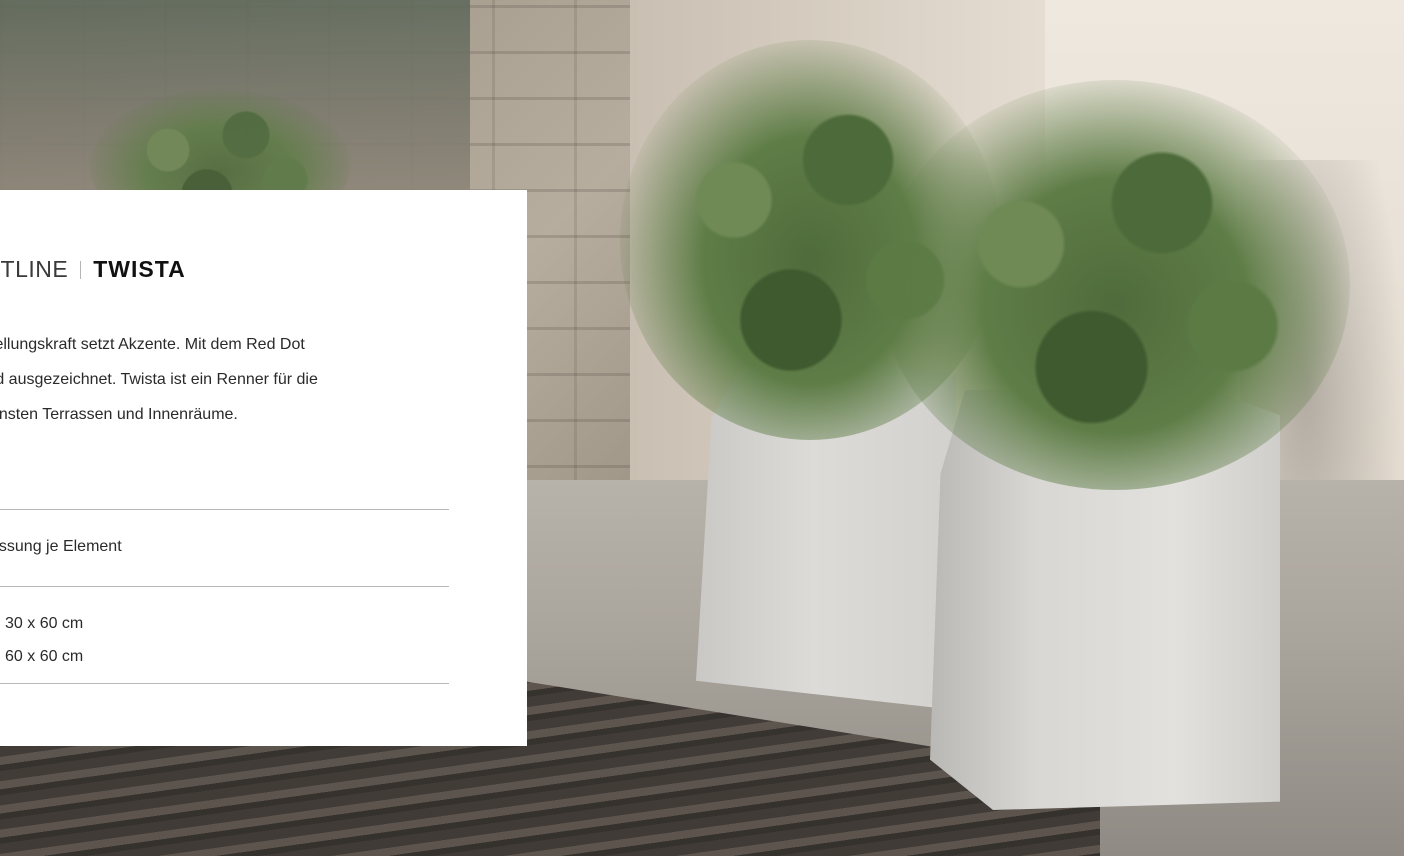 Image resolution: width=1404 pixels, height=856 pixels. I want to click on divider-bottom, so click(224, 683).